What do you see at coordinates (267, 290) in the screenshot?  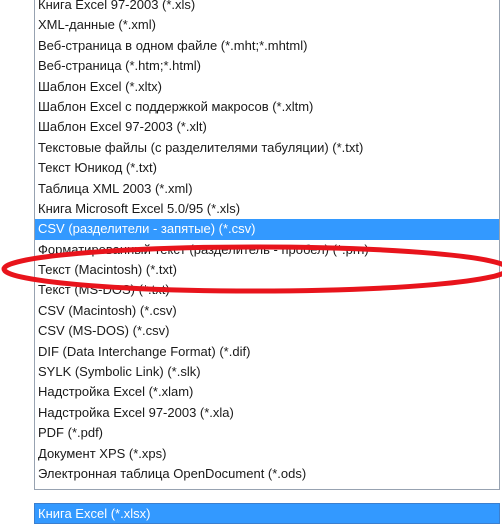 I see `list-item: Текст (MS-DOS) (*.txt)` at bounding box center [267, 290].